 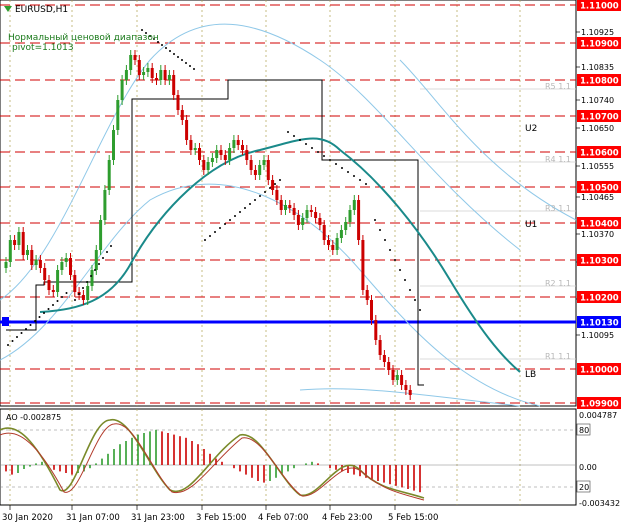 What do you see at coordinates (597, 234) in the screenshot?
I see `price-axis-label: 1.10370` at bounding box center [597, 234].